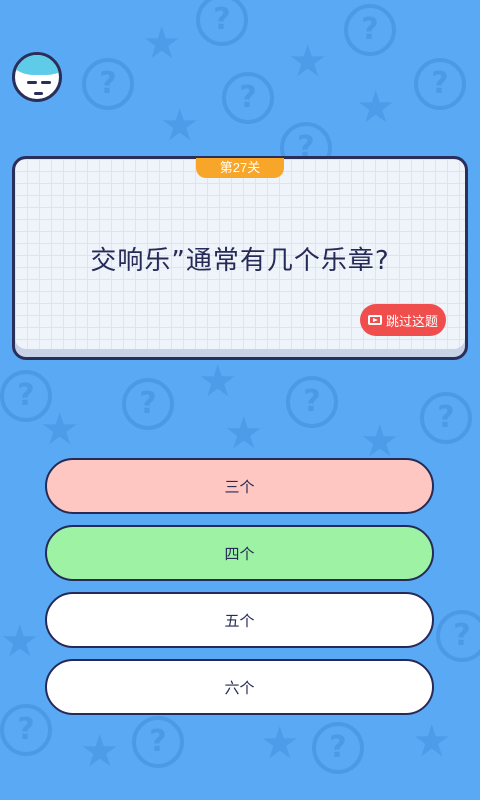  What do you see at coordinates (411, 322) in the screenshot?
I see `skip-label: 跳过这题` at bounding box center [411, 322].